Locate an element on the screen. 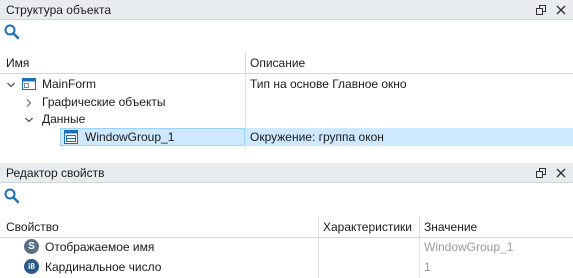 The image size is (573, 278). structure-search-bar is located at coordinates (286, 32).